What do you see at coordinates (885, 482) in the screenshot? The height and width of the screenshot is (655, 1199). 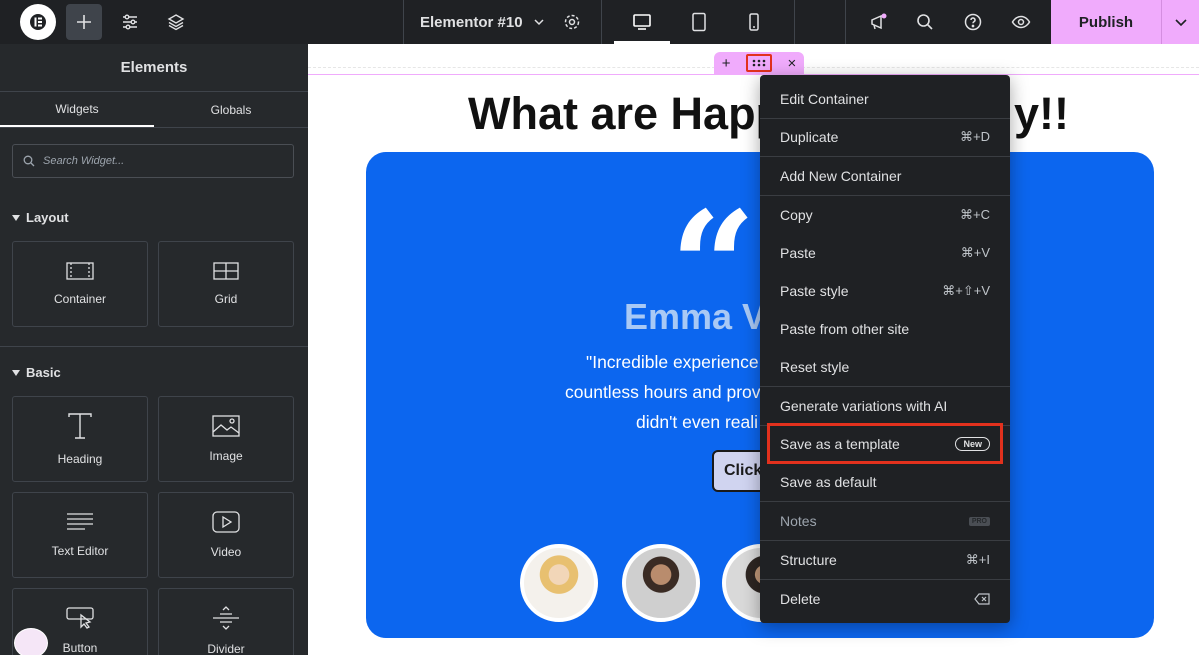 I see `menu-item-save-as-default: Save as default` at bounding box center [885, 482].